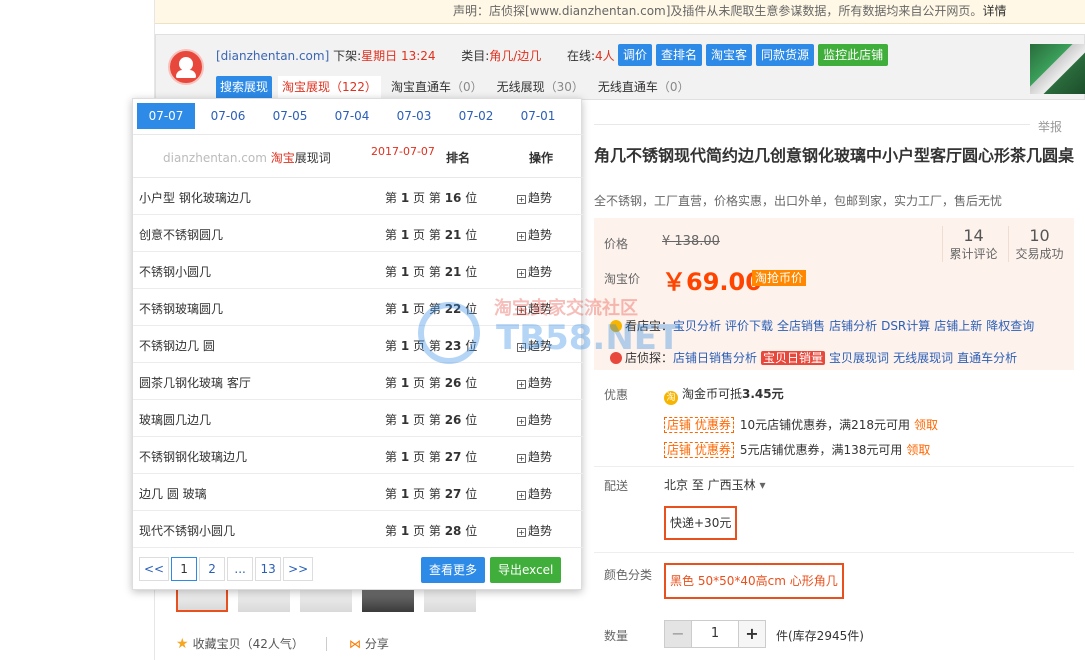 This screenshot has width=1085, height=660. What do you see at coordinates (749, 326) in the screenshot?
I see `tool-review-download: 评价下载` at bounding box center [749, 326].